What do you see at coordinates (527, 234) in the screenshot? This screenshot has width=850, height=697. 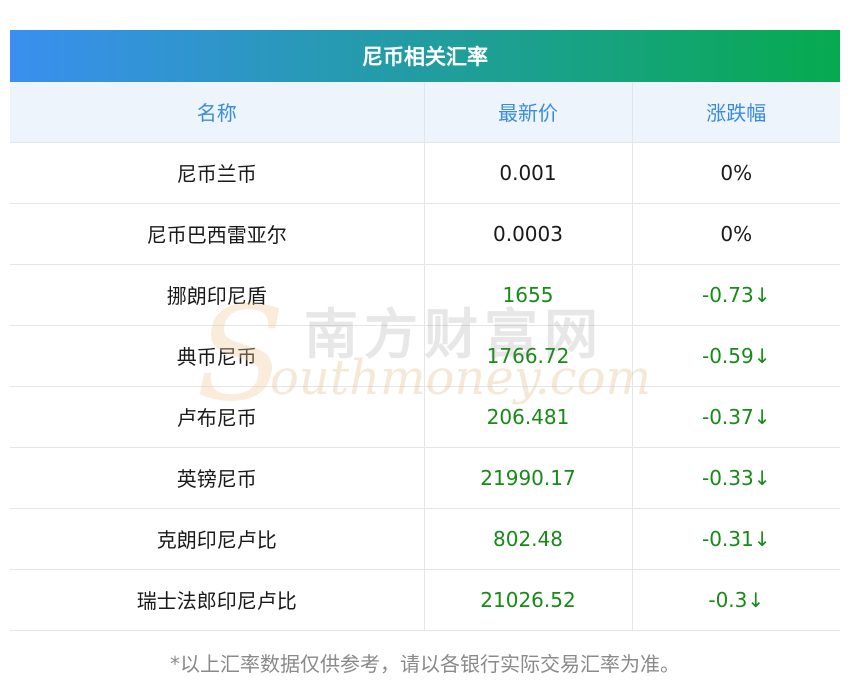 I see `latest-price: 0.0003` at bounding box center [527, 234].